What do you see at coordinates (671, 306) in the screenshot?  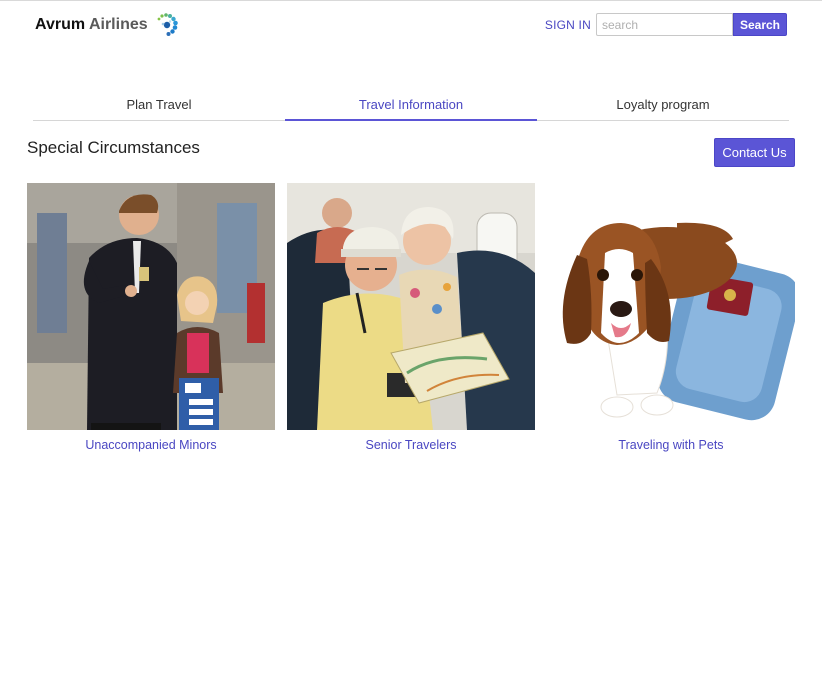 I see `traveling-with-pets-image` at bounding box center [671, 306].